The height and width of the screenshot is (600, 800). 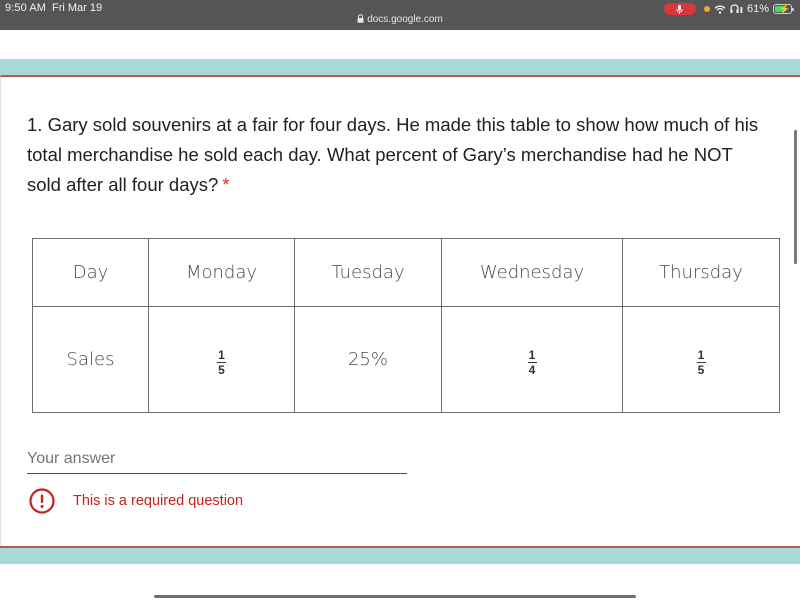 What do you see at coordinates (77, 8) in the screenshot?
I see `status-date: Fri Mar 19` at bounding box center [77, 8].